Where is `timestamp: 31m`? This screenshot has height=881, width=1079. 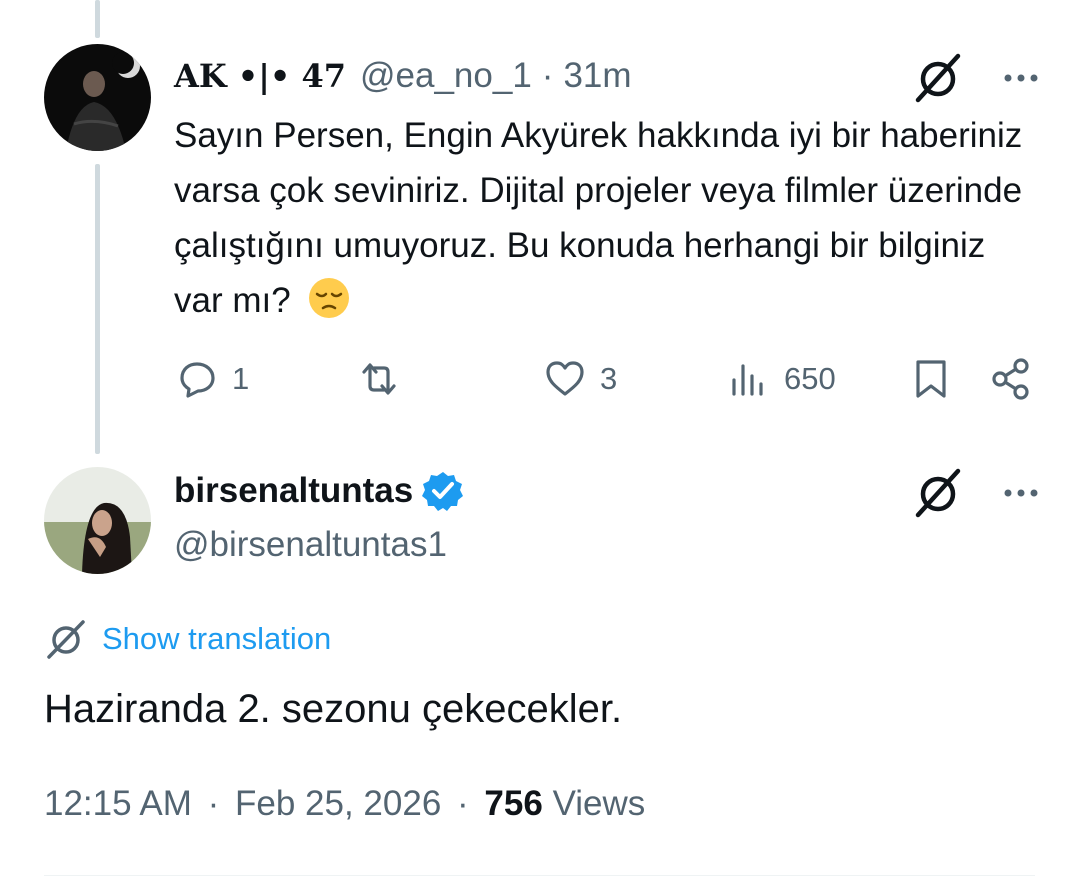
timestamp: 31m is located at coordinates (597, 76).